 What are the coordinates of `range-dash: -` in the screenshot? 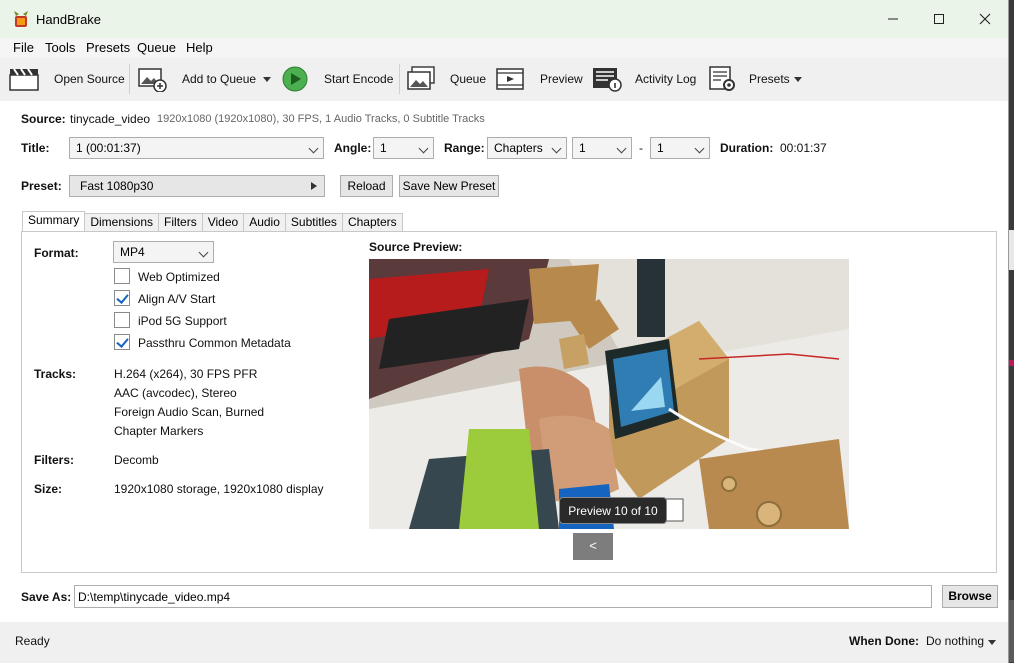 It's located at (641, 148).